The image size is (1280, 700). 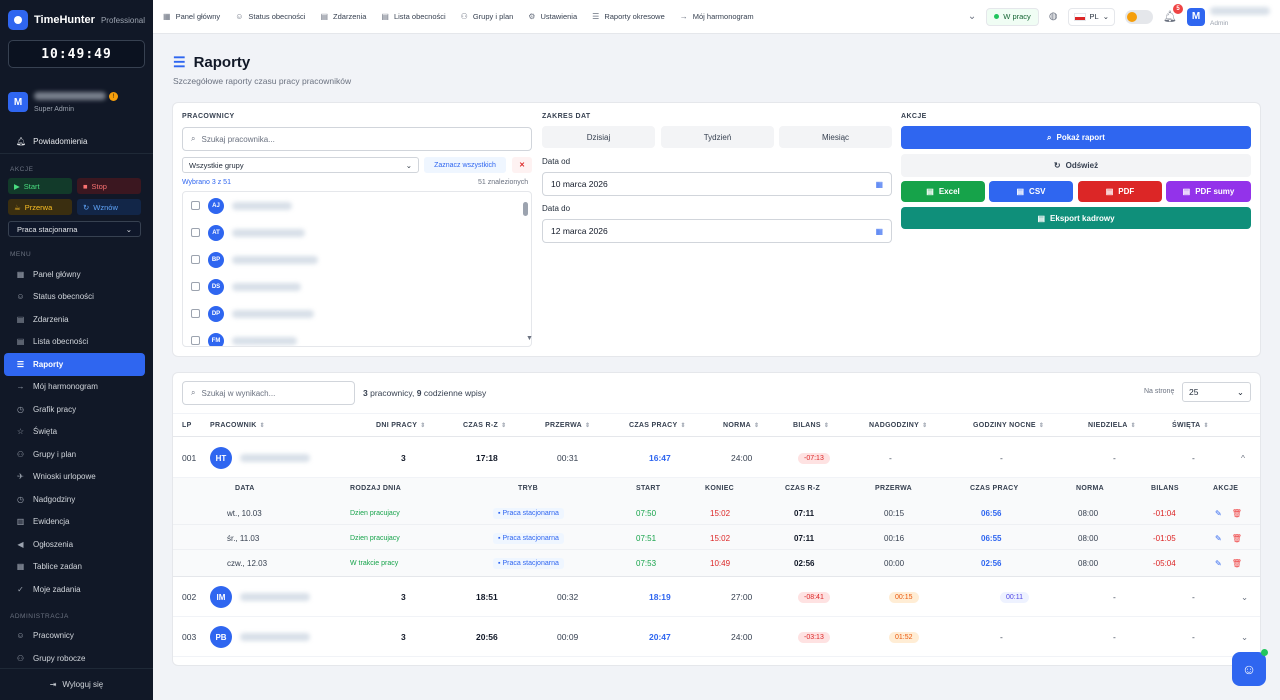 What do you see at coordinates (20, 409) in the screenshot?
I see `clock-icon: ◷` at bounding box center [20, 409].